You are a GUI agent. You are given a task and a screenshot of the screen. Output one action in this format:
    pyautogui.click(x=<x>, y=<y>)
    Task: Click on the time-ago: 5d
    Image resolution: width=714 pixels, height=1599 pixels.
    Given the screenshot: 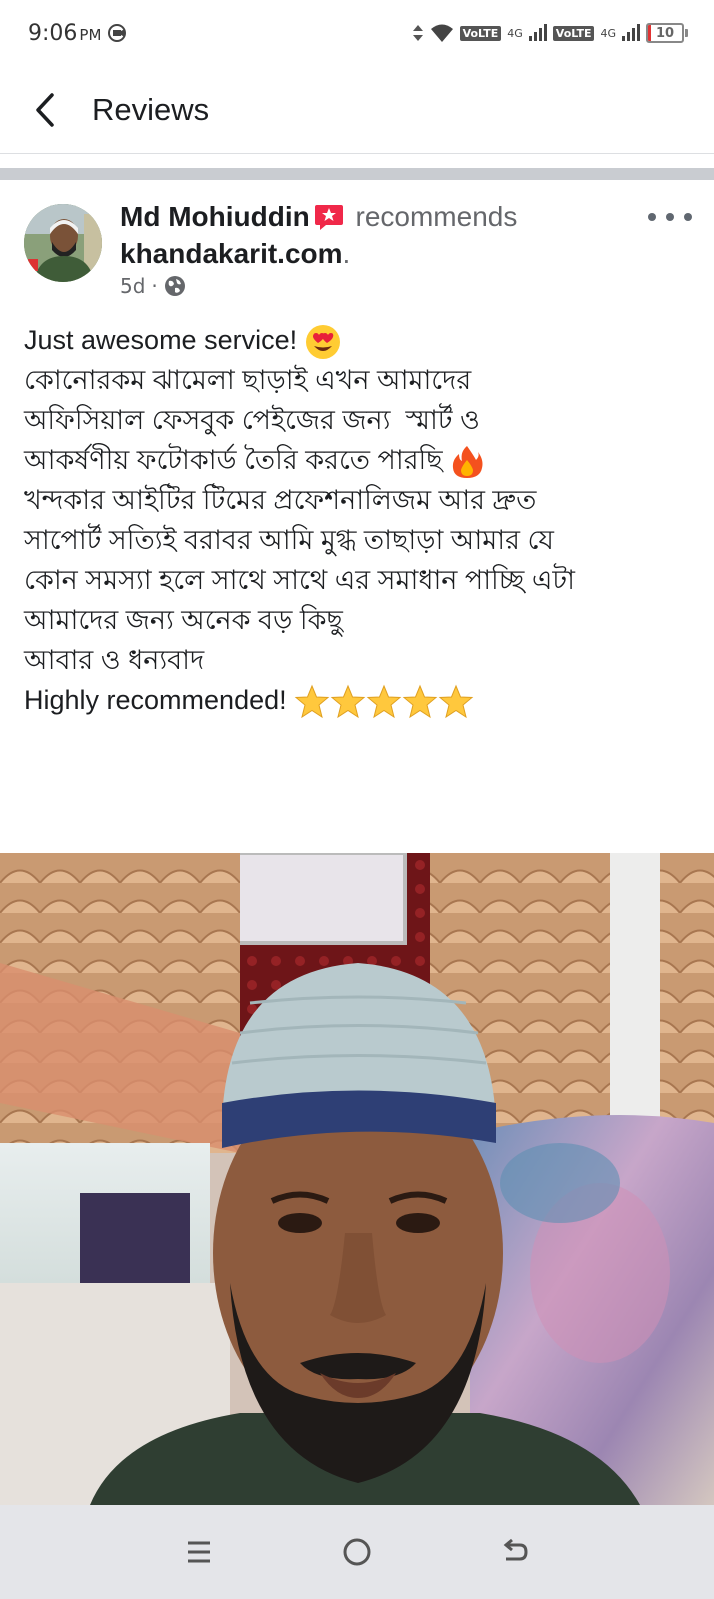 What is the action you would take?
    pyautogui.click(x=132, y=286)
    